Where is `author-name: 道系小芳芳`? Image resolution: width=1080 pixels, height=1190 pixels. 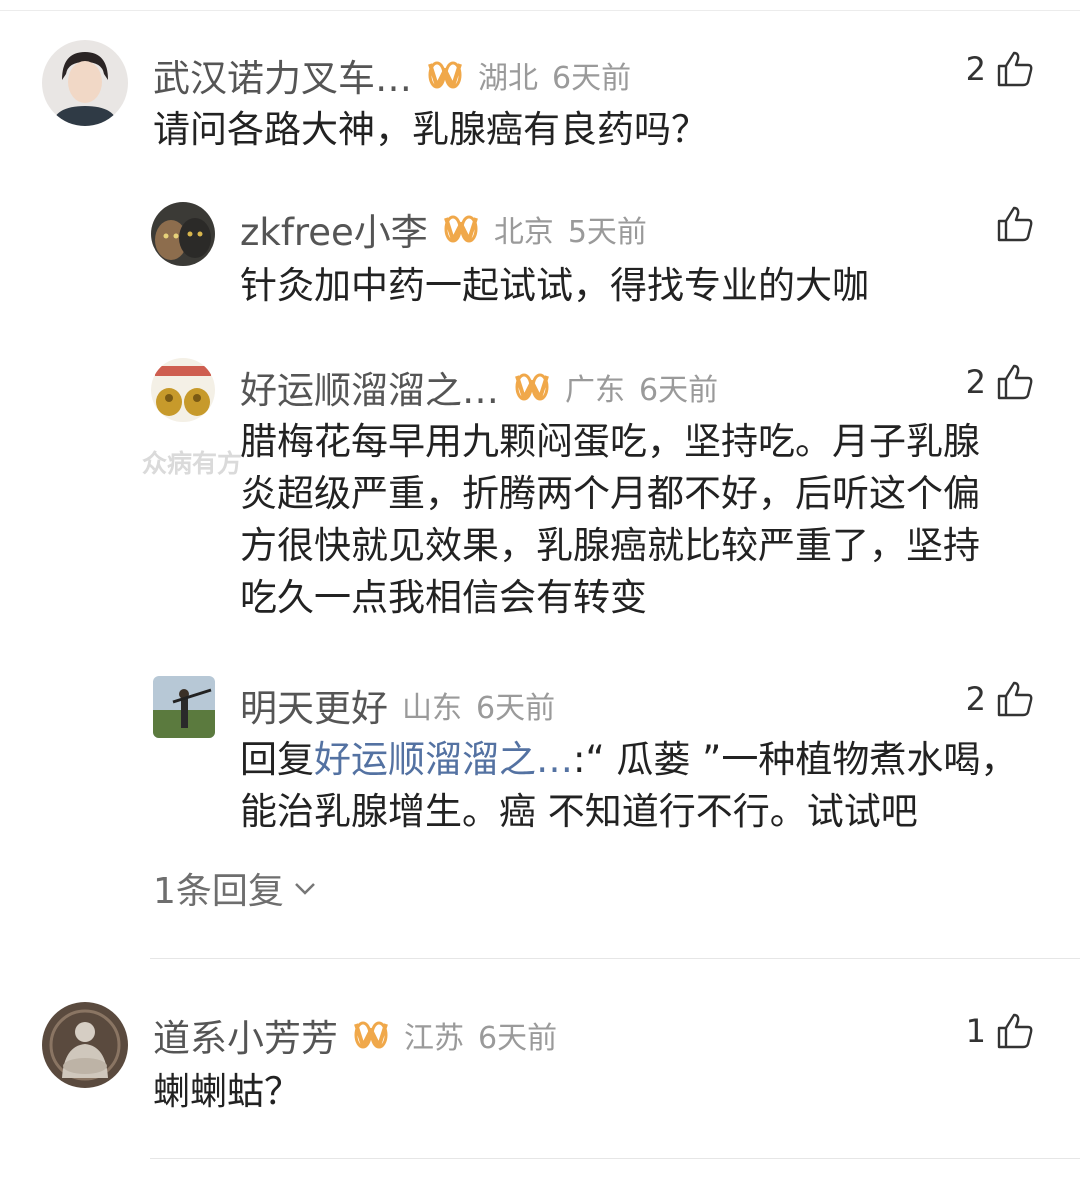
author-name: 道系小芳芳 is located at coordinates (245, 1035).